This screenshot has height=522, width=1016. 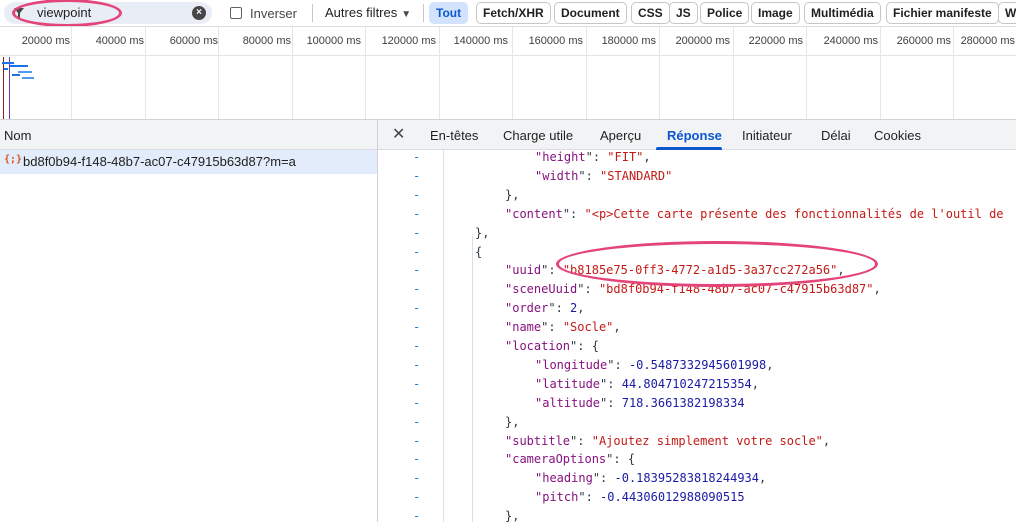 I want to click on type-filter-fetch-xhr: Fetch/XHR, so click(x=513, y=13).